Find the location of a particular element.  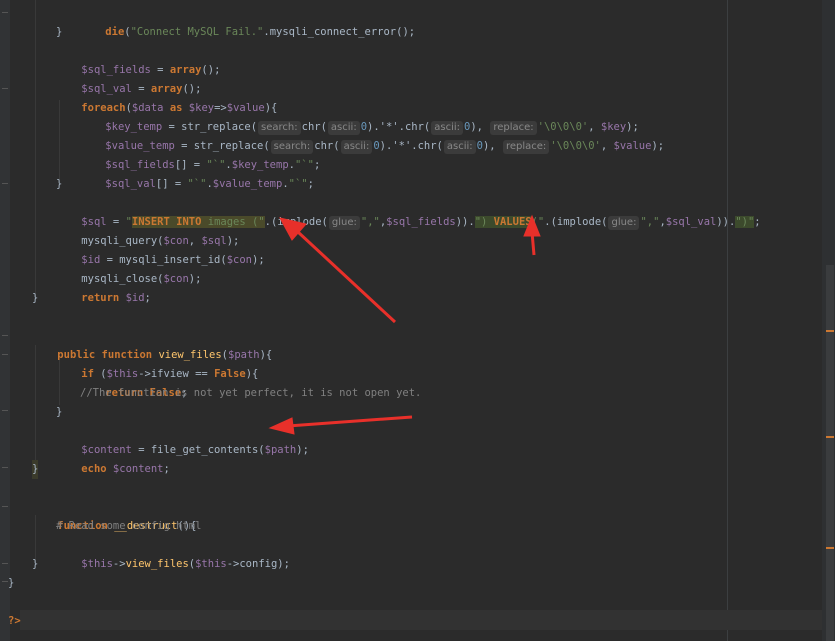

php-close-tag: ?> is located at coordinates (14, 621).